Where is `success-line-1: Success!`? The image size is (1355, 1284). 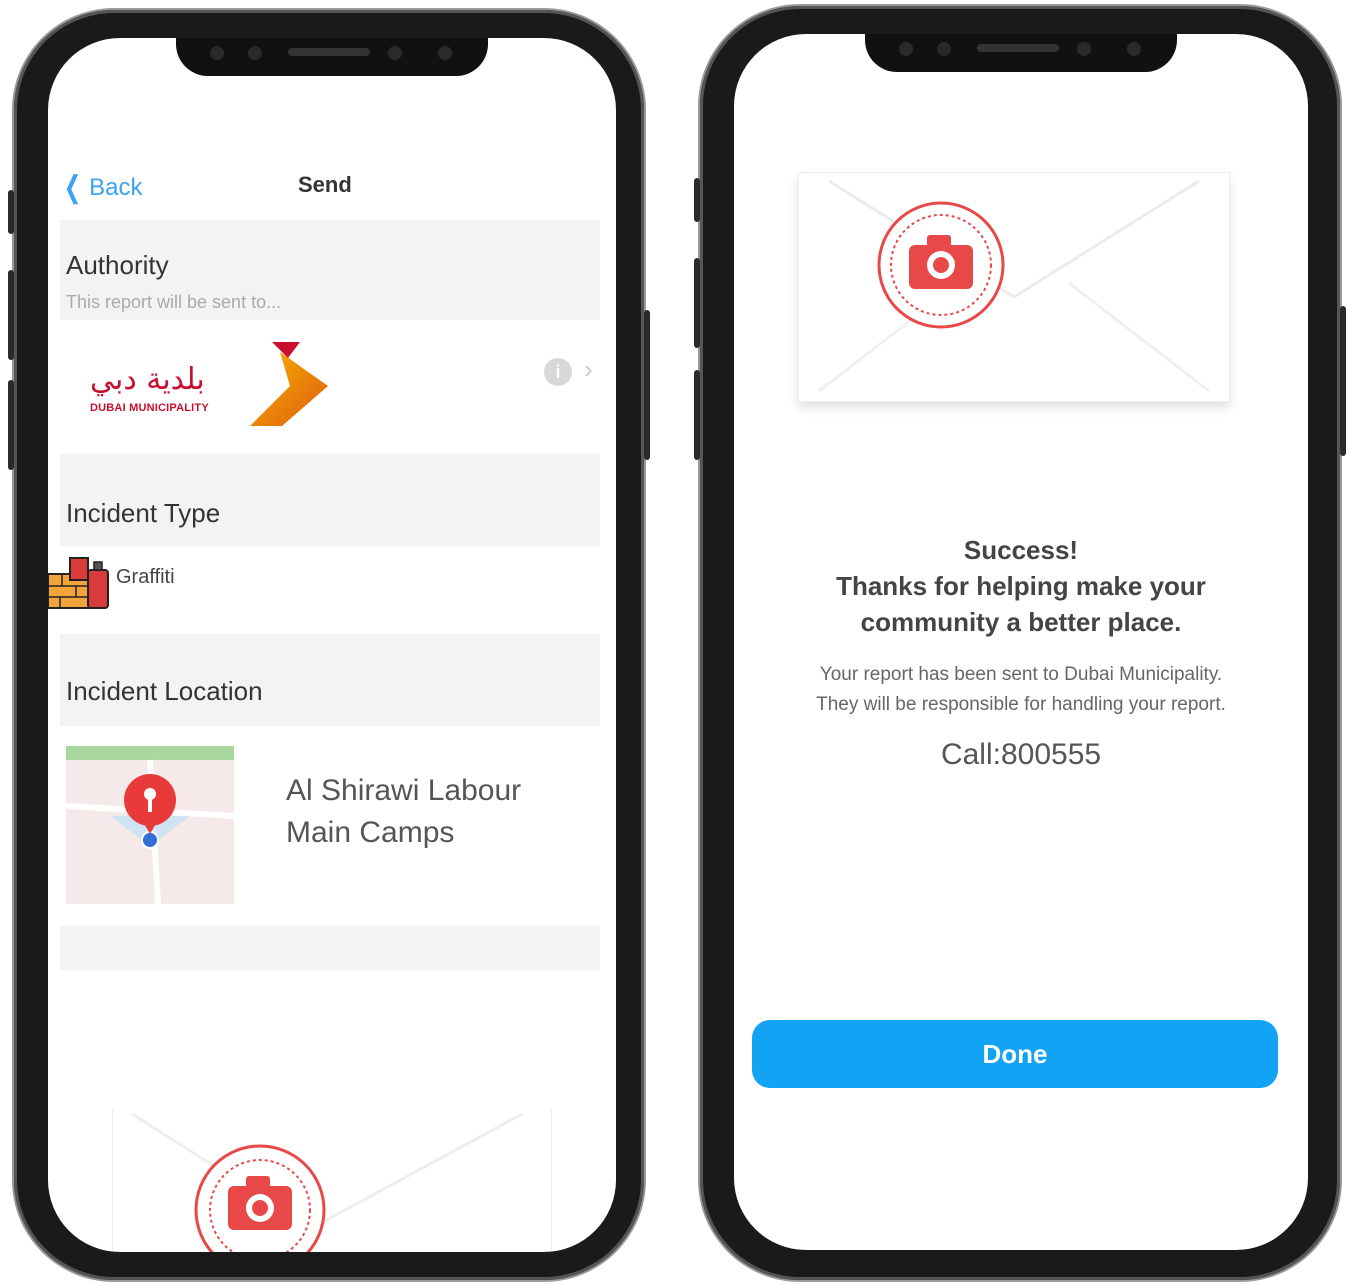
success-line-1: Success! is located at coordinates (1021, 550).